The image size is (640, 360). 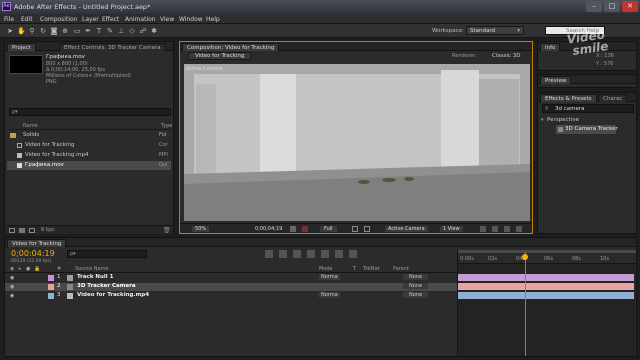 I want to click on snapshot-icon, so click(x=293, y=229).